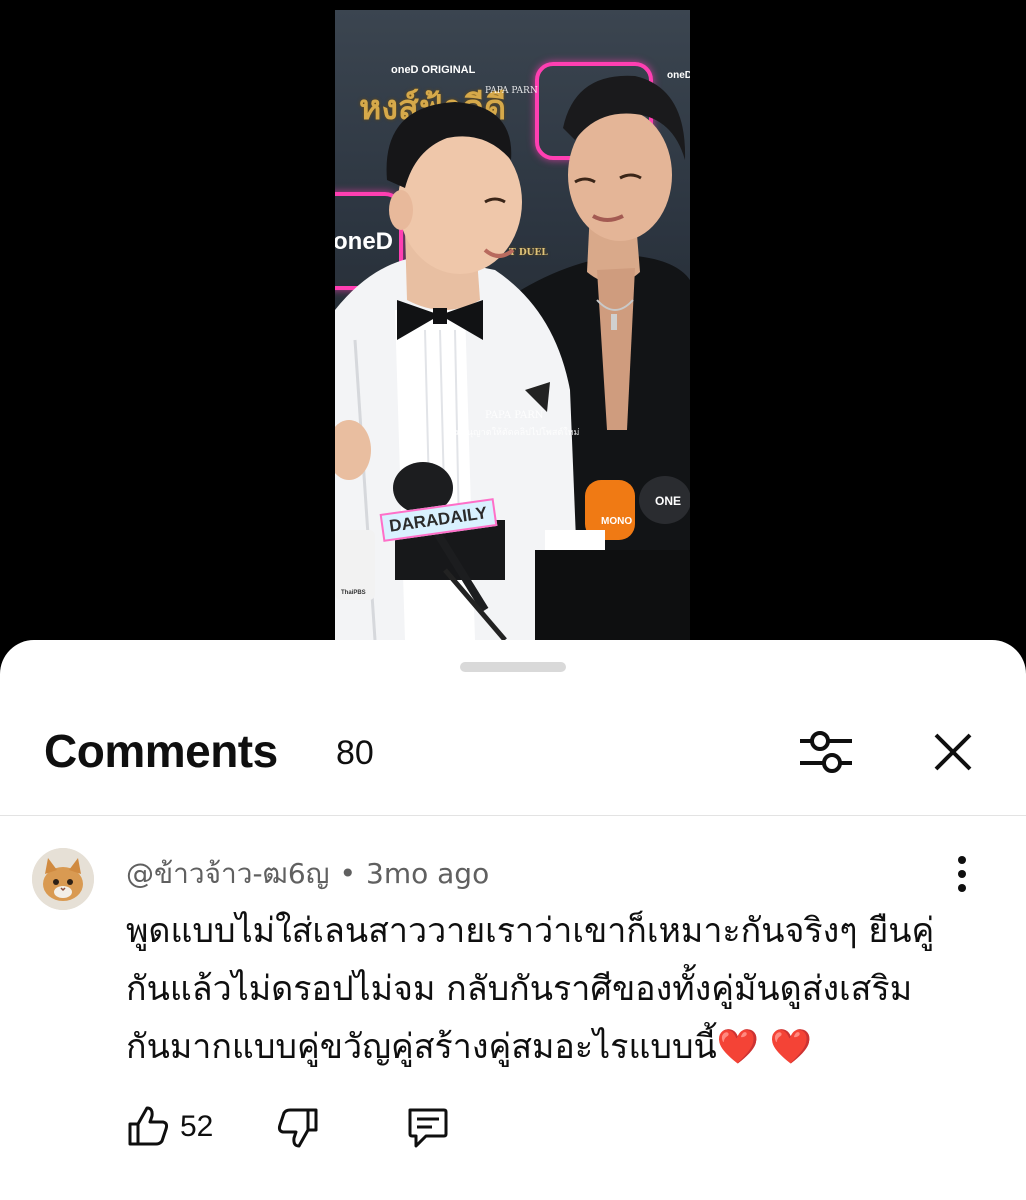 The height and width of the screenshot is (1200, 1026). I want to click on comment-author: @ข้าวจ้าว-ฒ6ญ, so click(228, 873).